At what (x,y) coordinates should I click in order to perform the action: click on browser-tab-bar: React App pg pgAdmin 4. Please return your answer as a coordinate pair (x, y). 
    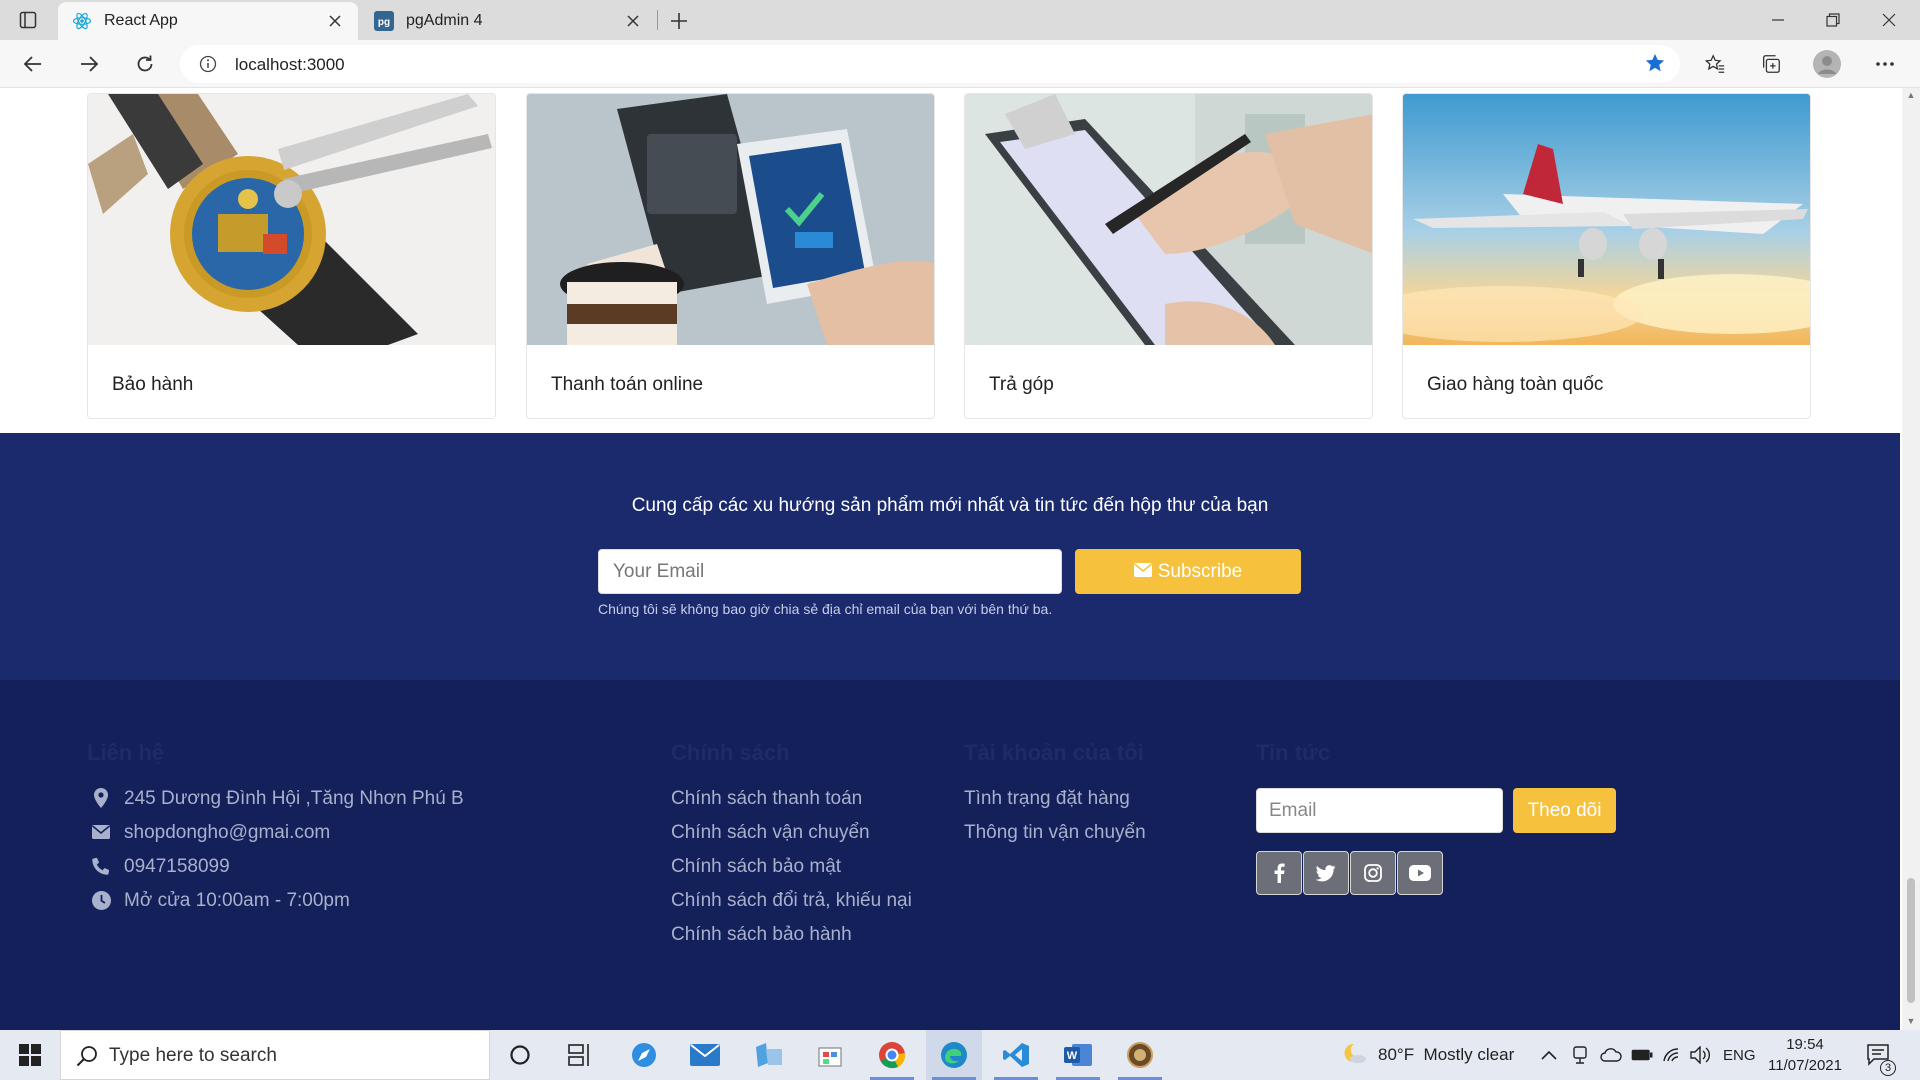
    Looking at the image, I should click on (960, 20).